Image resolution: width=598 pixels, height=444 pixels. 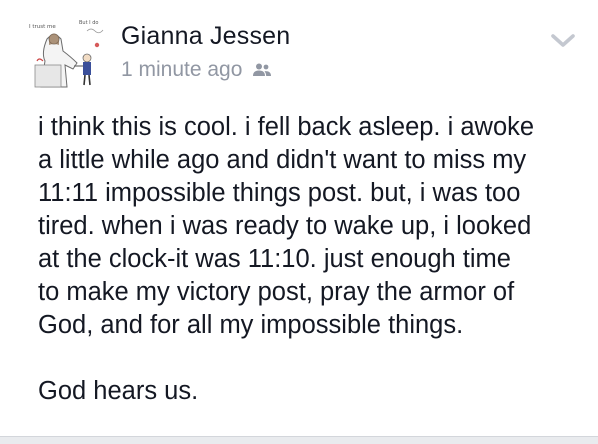 What do you see at coordinates (205, 36) in the screenshot?
I see `author-name: Gianna Jessen` at bounding box center [205, 36].